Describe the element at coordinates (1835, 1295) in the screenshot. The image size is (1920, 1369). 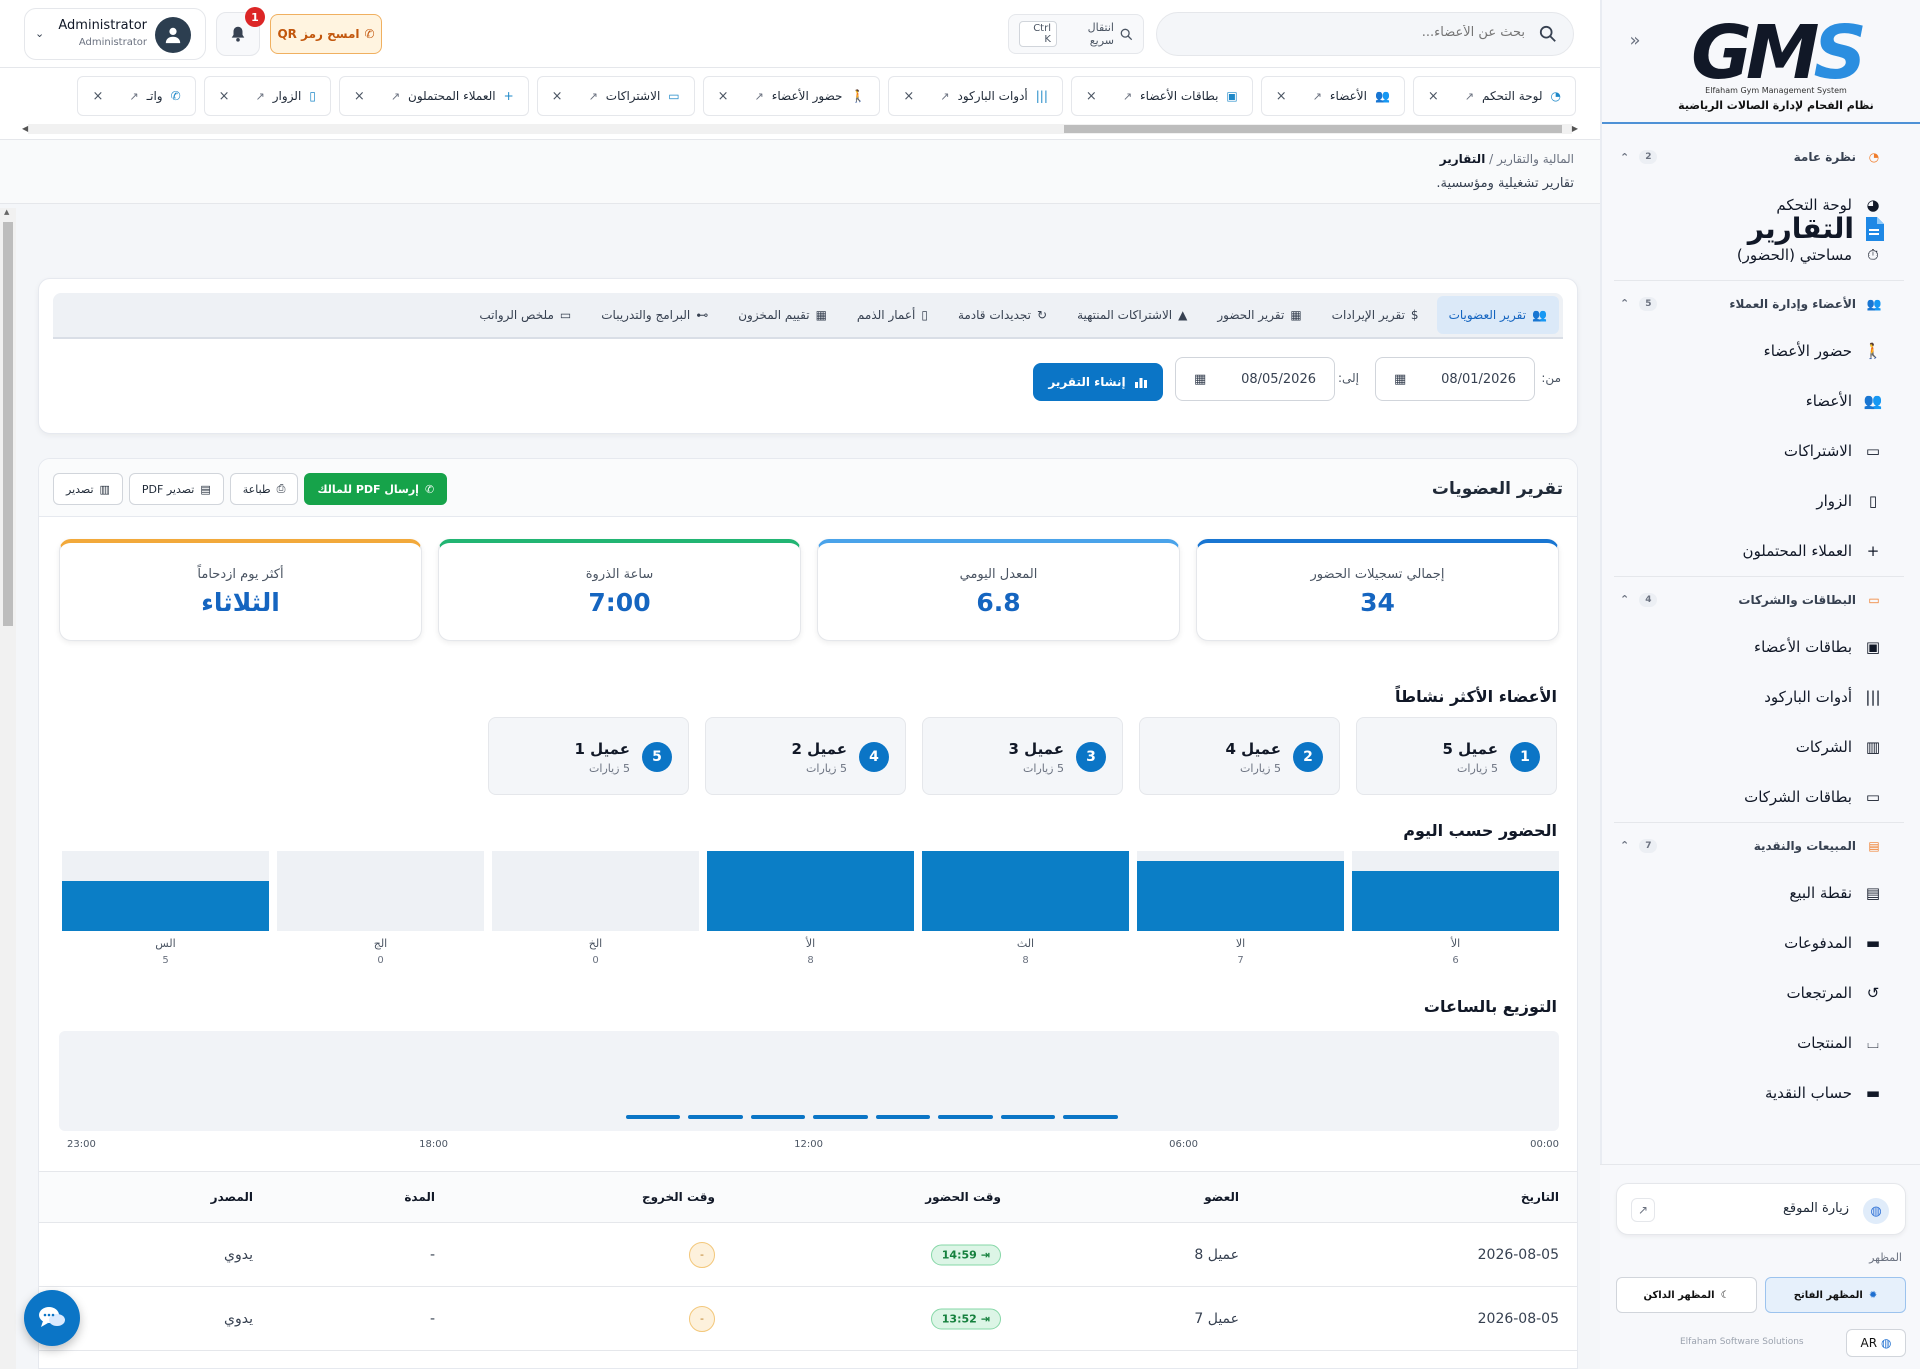
I see `theme-light-button: ✹ المظهر الفاتح` at that location.